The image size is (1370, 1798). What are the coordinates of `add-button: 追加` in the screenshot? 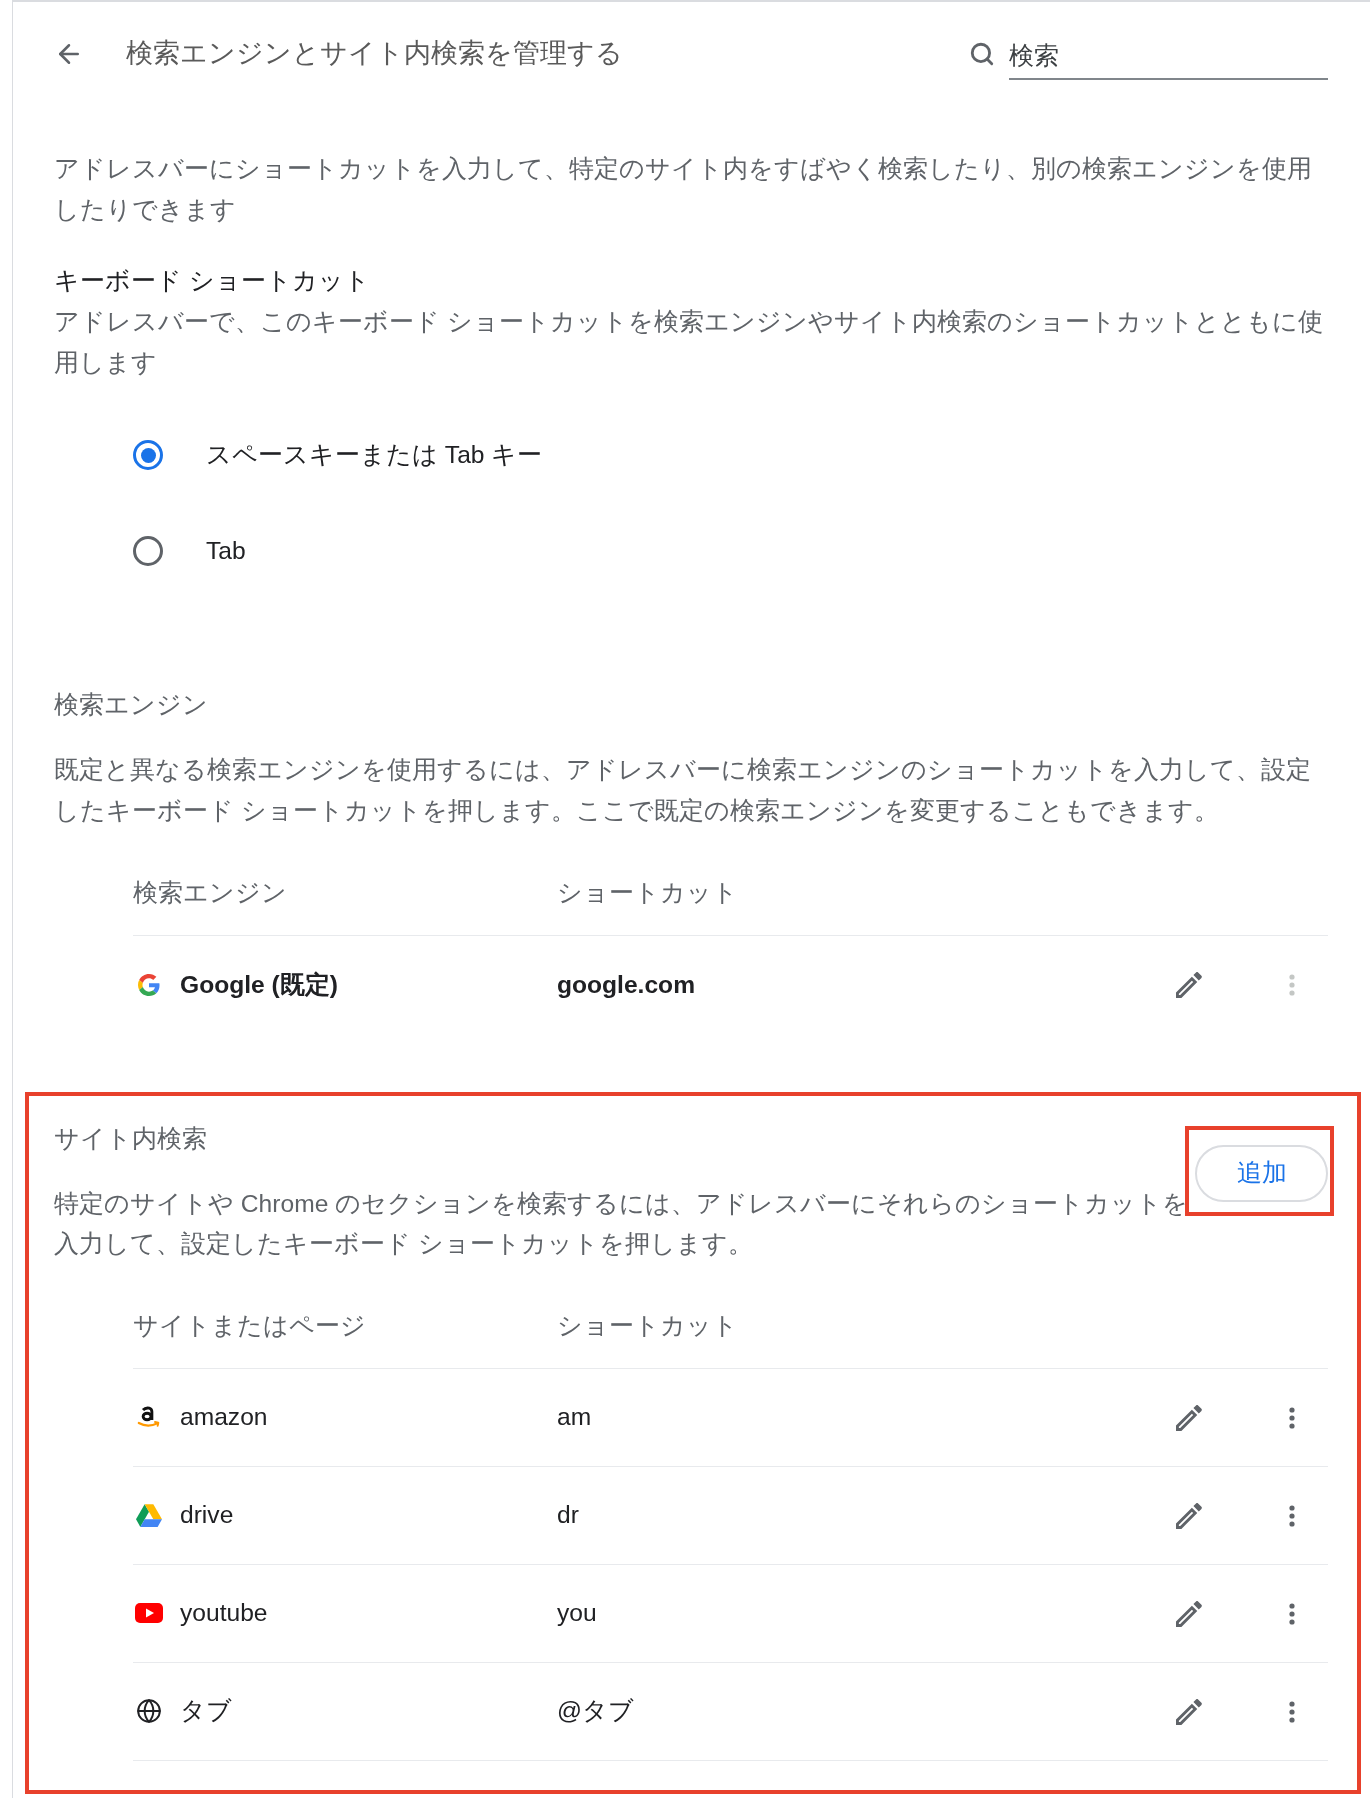 It's located at (1261, 1173).